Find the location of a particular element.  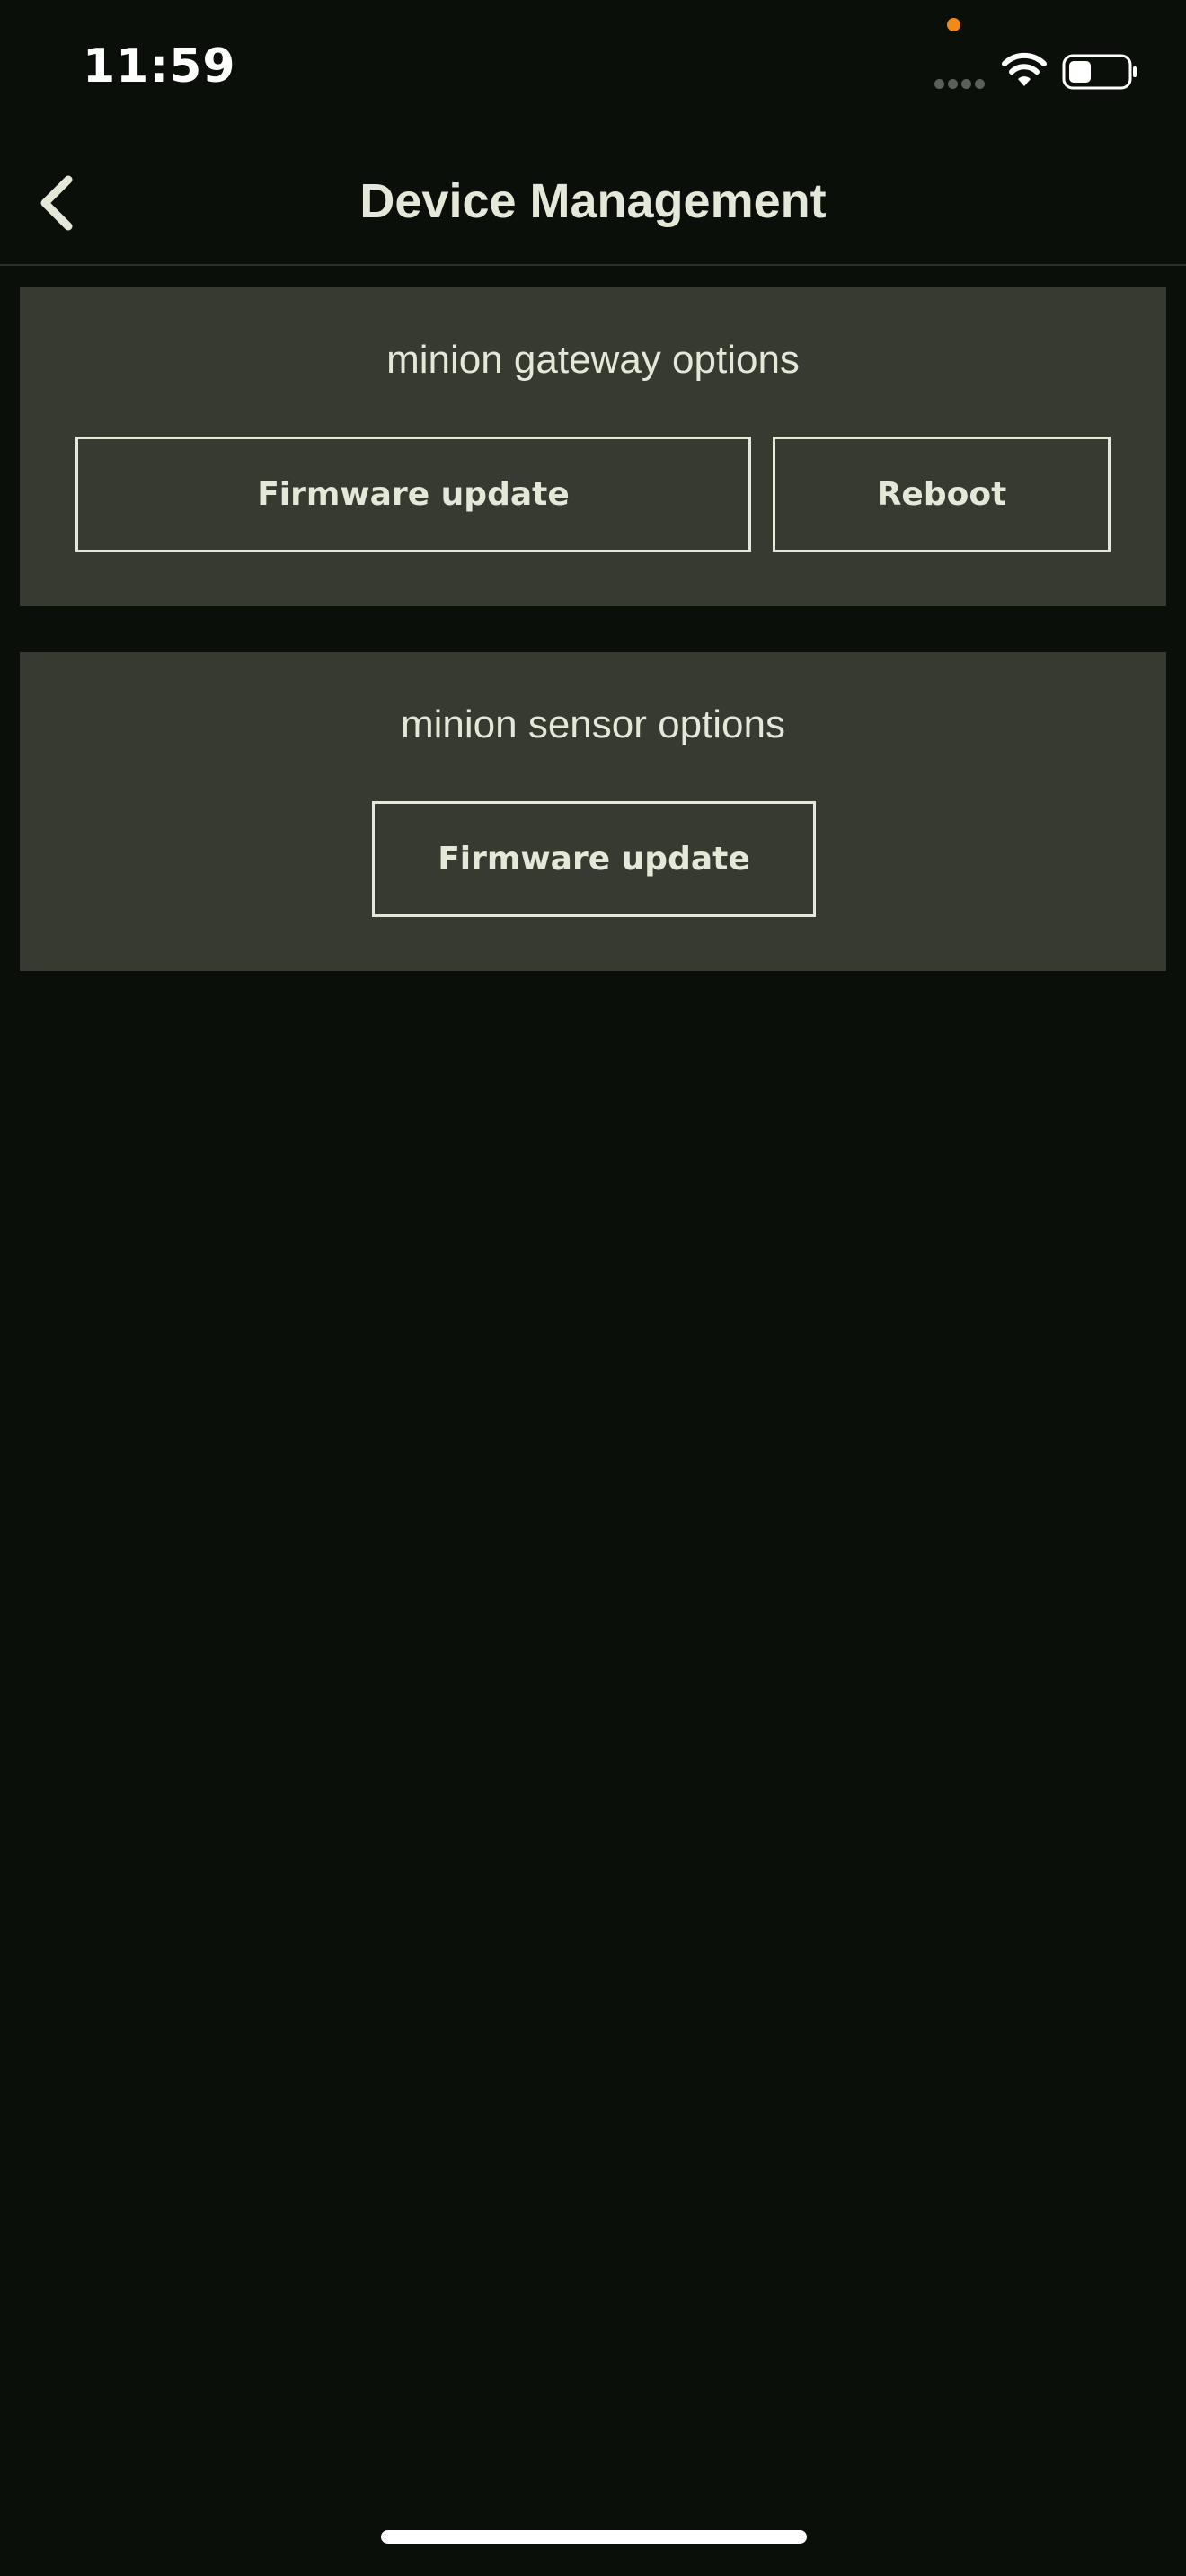

home-indicator is located at coordinates (594, 2537).